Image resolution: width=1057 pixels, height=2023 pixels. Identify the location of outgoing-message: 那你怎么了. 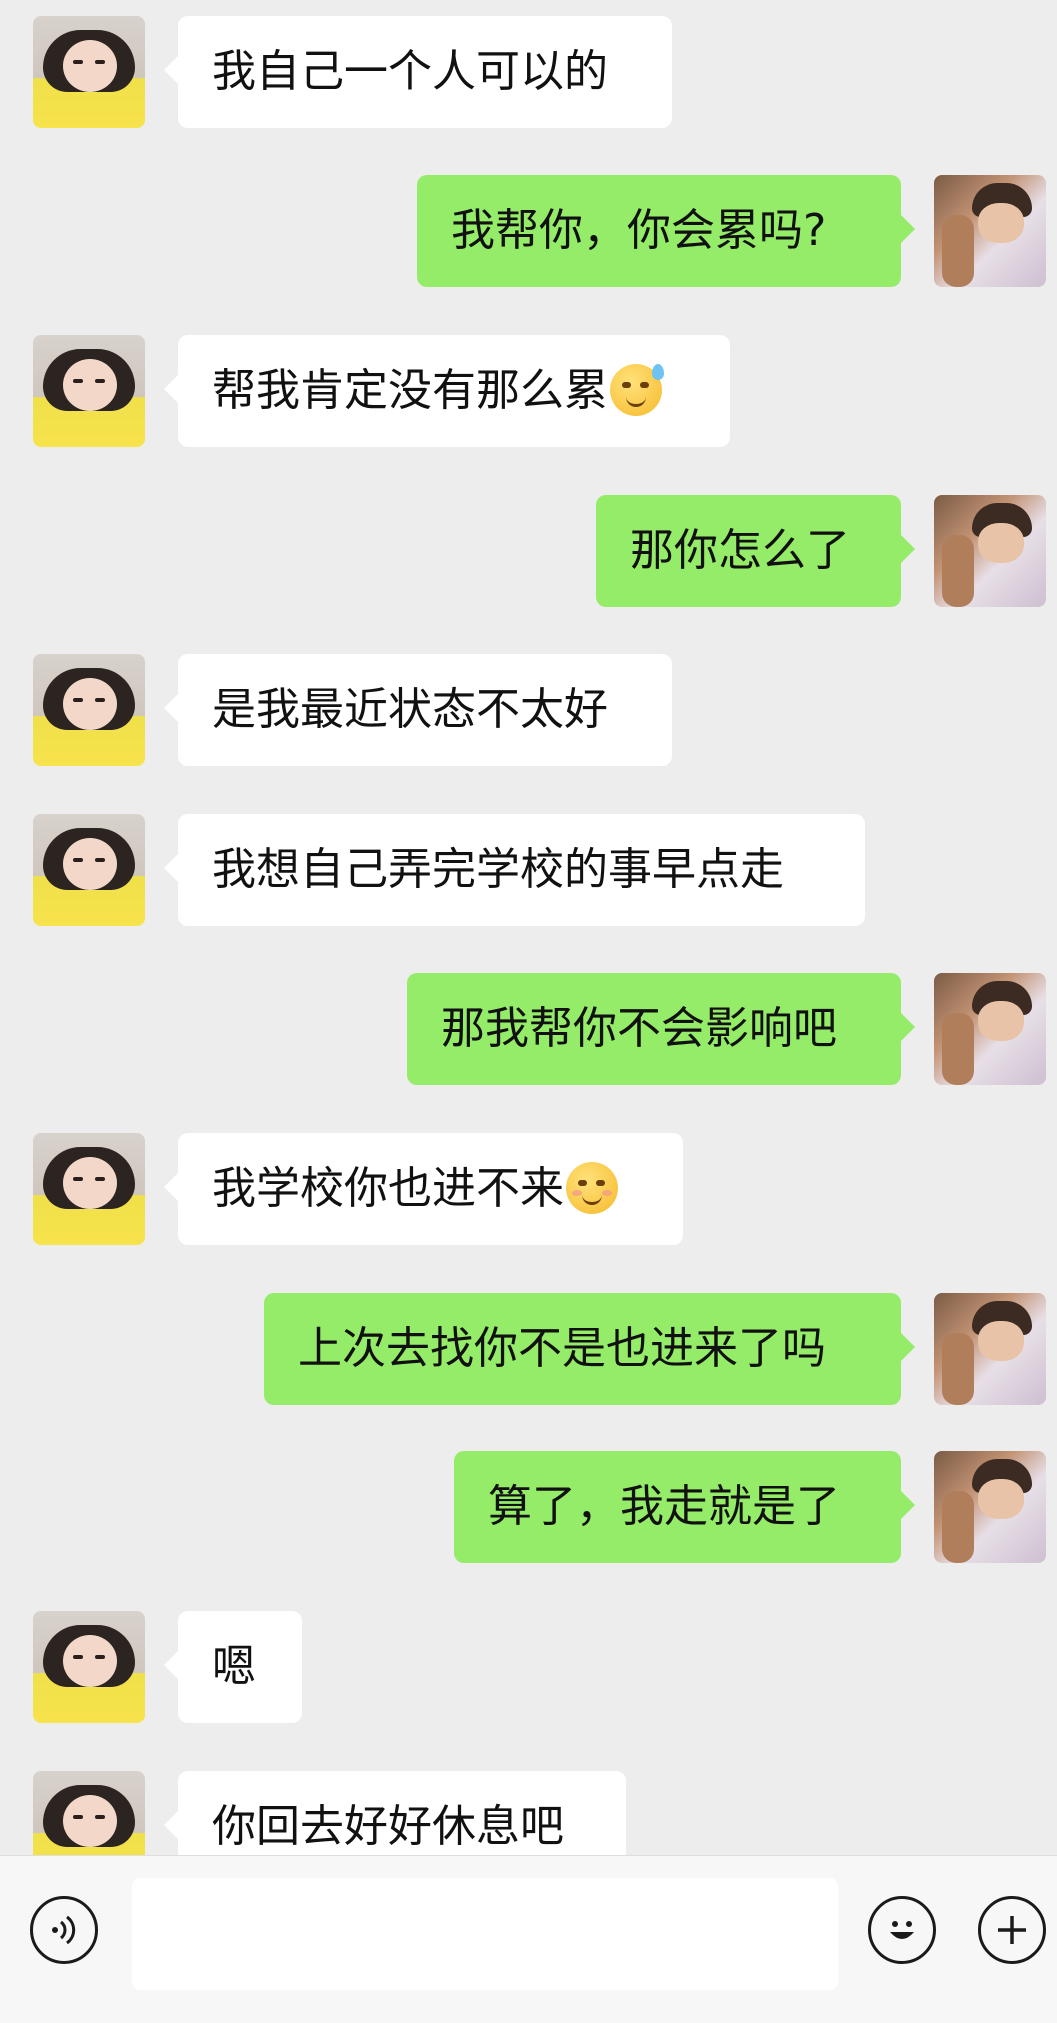
(755, 551).